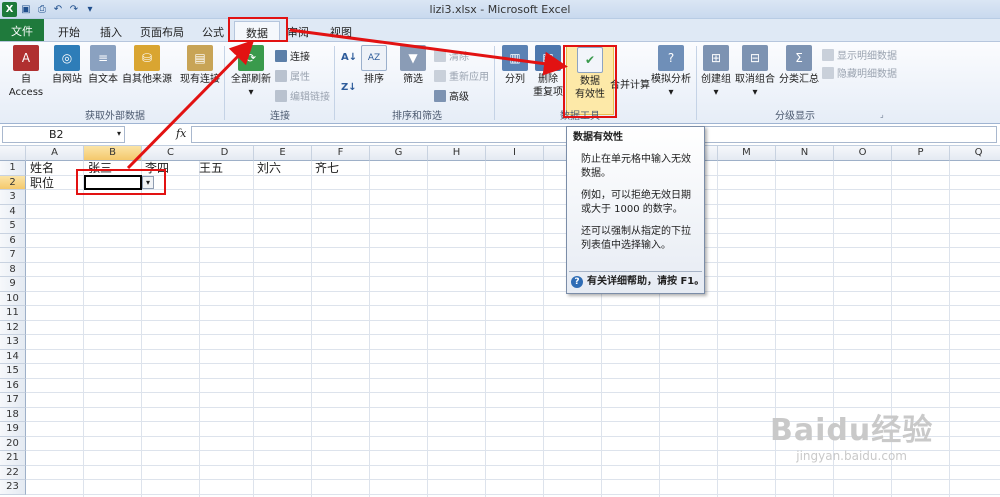 The width and height of the screenshot is (1000, 497). What do you see at coordinates (852, 430) in the screenshot?
I see `watermark-brand: Baidu经验` at bounding box center [852, 430].